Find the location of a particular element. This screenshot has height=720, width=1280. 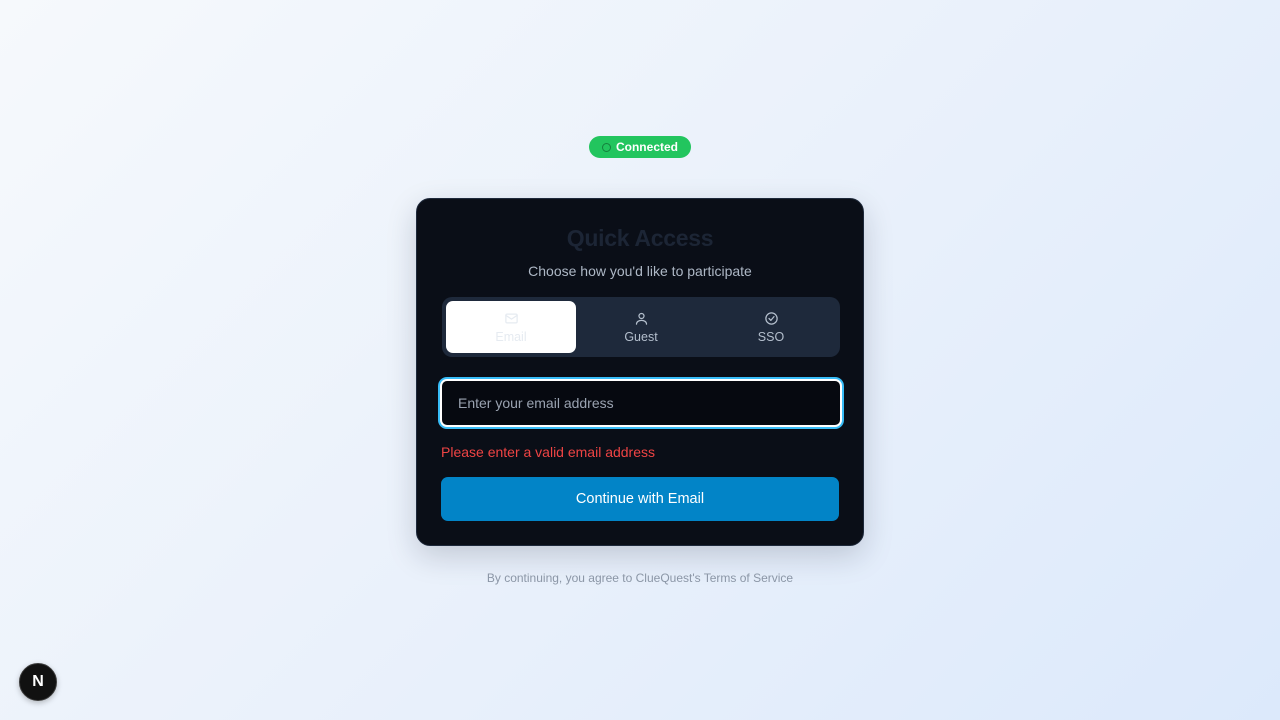

card-title: Quick Access is located at coordinates (640, 238).